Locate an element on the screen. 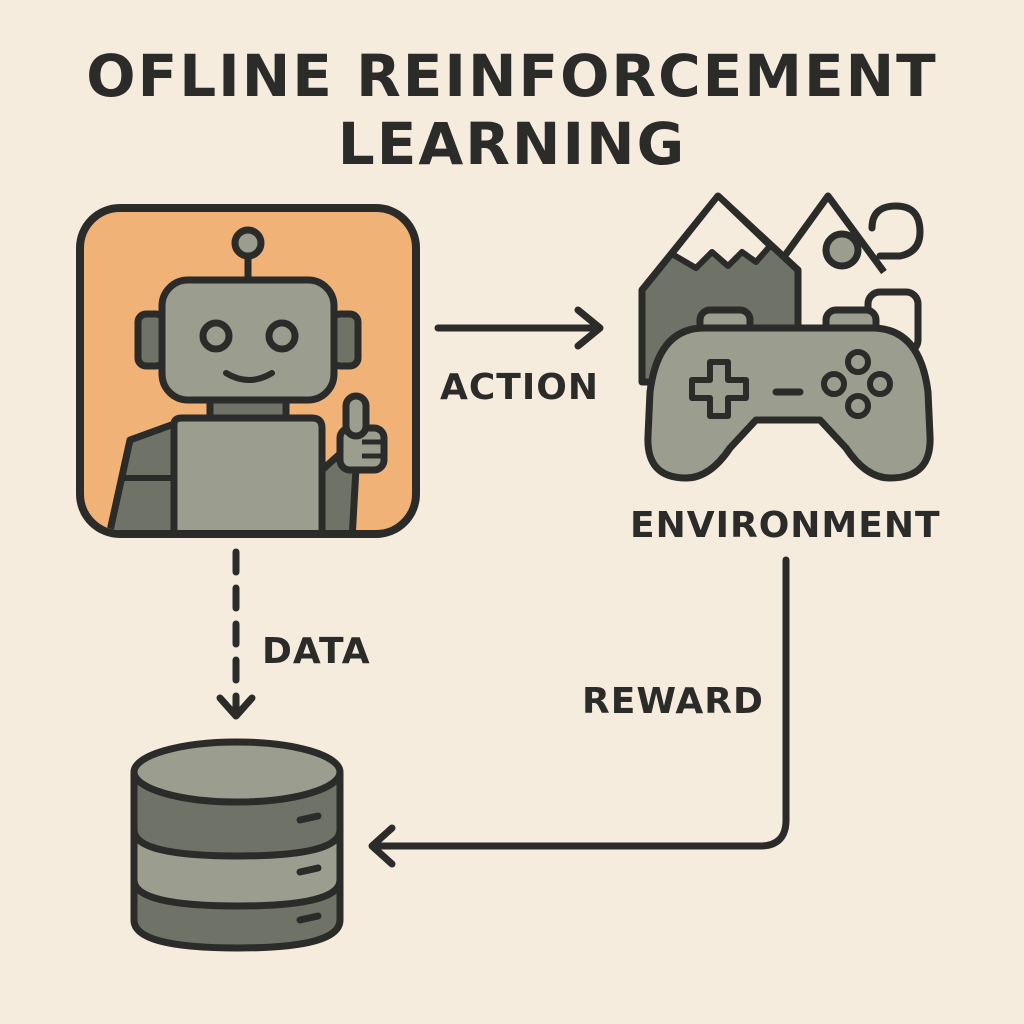 This screenshot has width=1024, height=1024. environment-label: ENVIRONMENT is located at coordinates (785, 525).